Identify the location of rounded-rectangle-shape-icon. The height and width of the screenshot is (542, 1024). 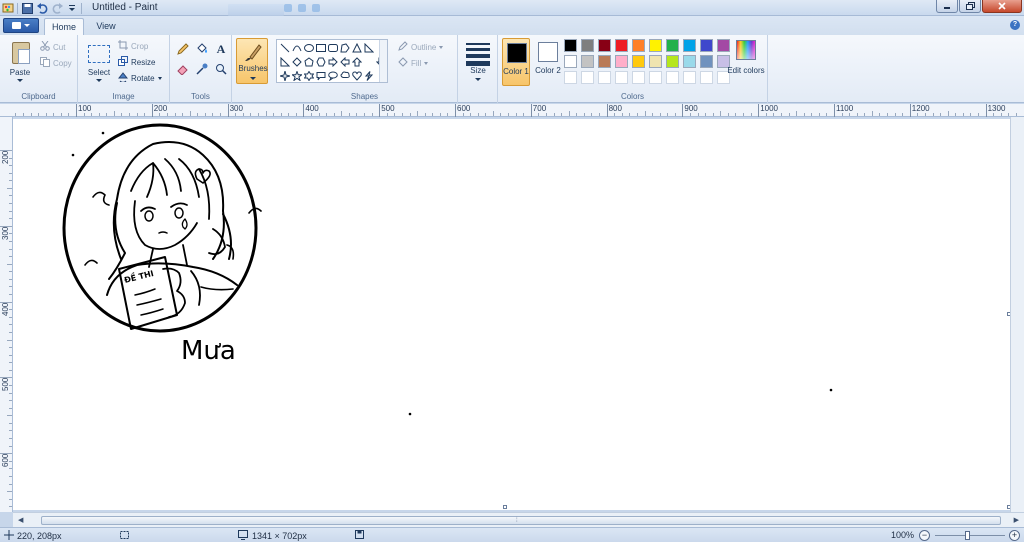
(332, 47).